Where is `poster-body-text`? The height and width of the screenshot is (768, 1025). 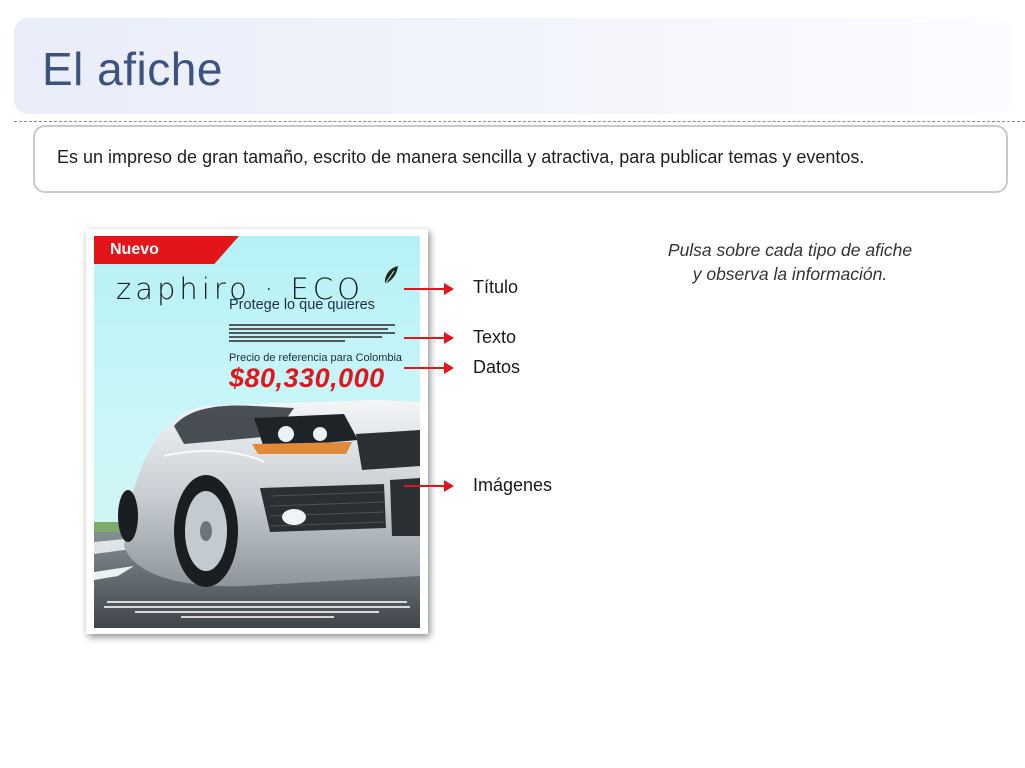 poster-body-text is located at coordinates (312, 334).